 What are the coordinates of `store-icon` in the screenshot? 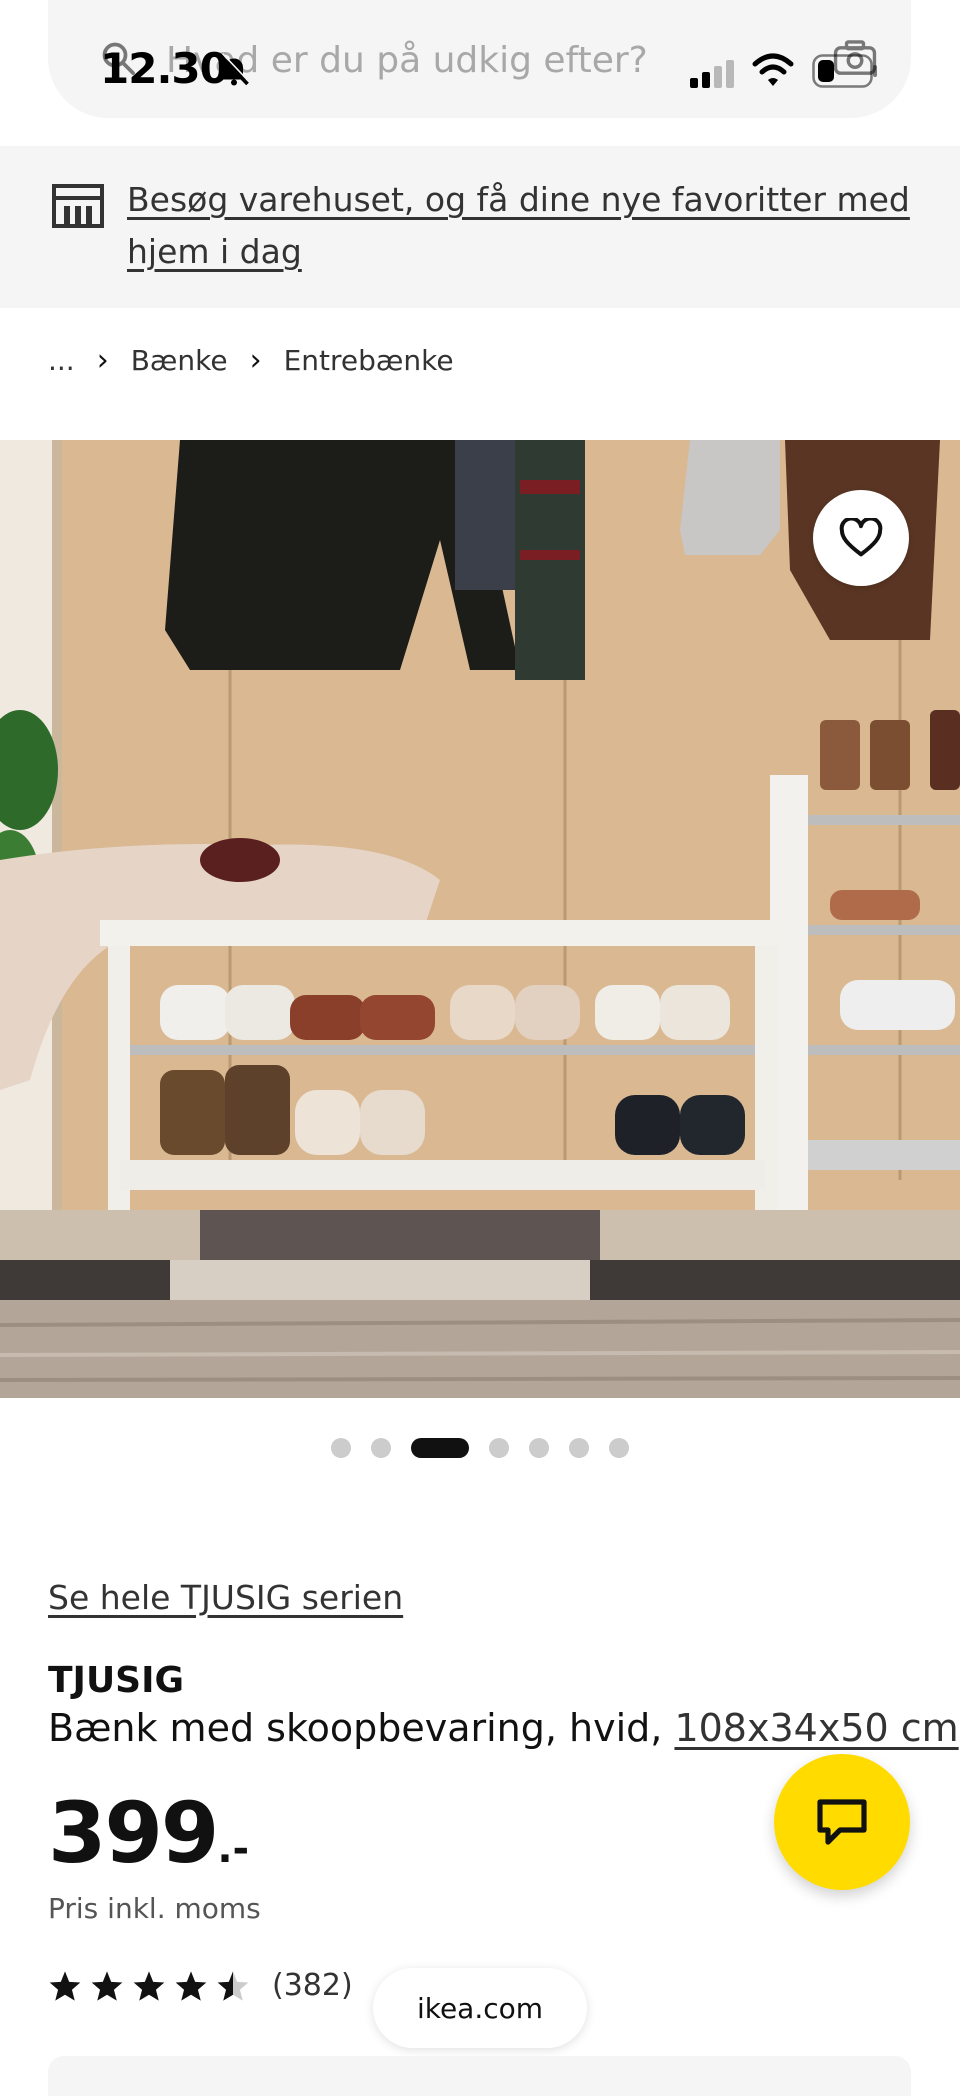 It's located at (78, 206).